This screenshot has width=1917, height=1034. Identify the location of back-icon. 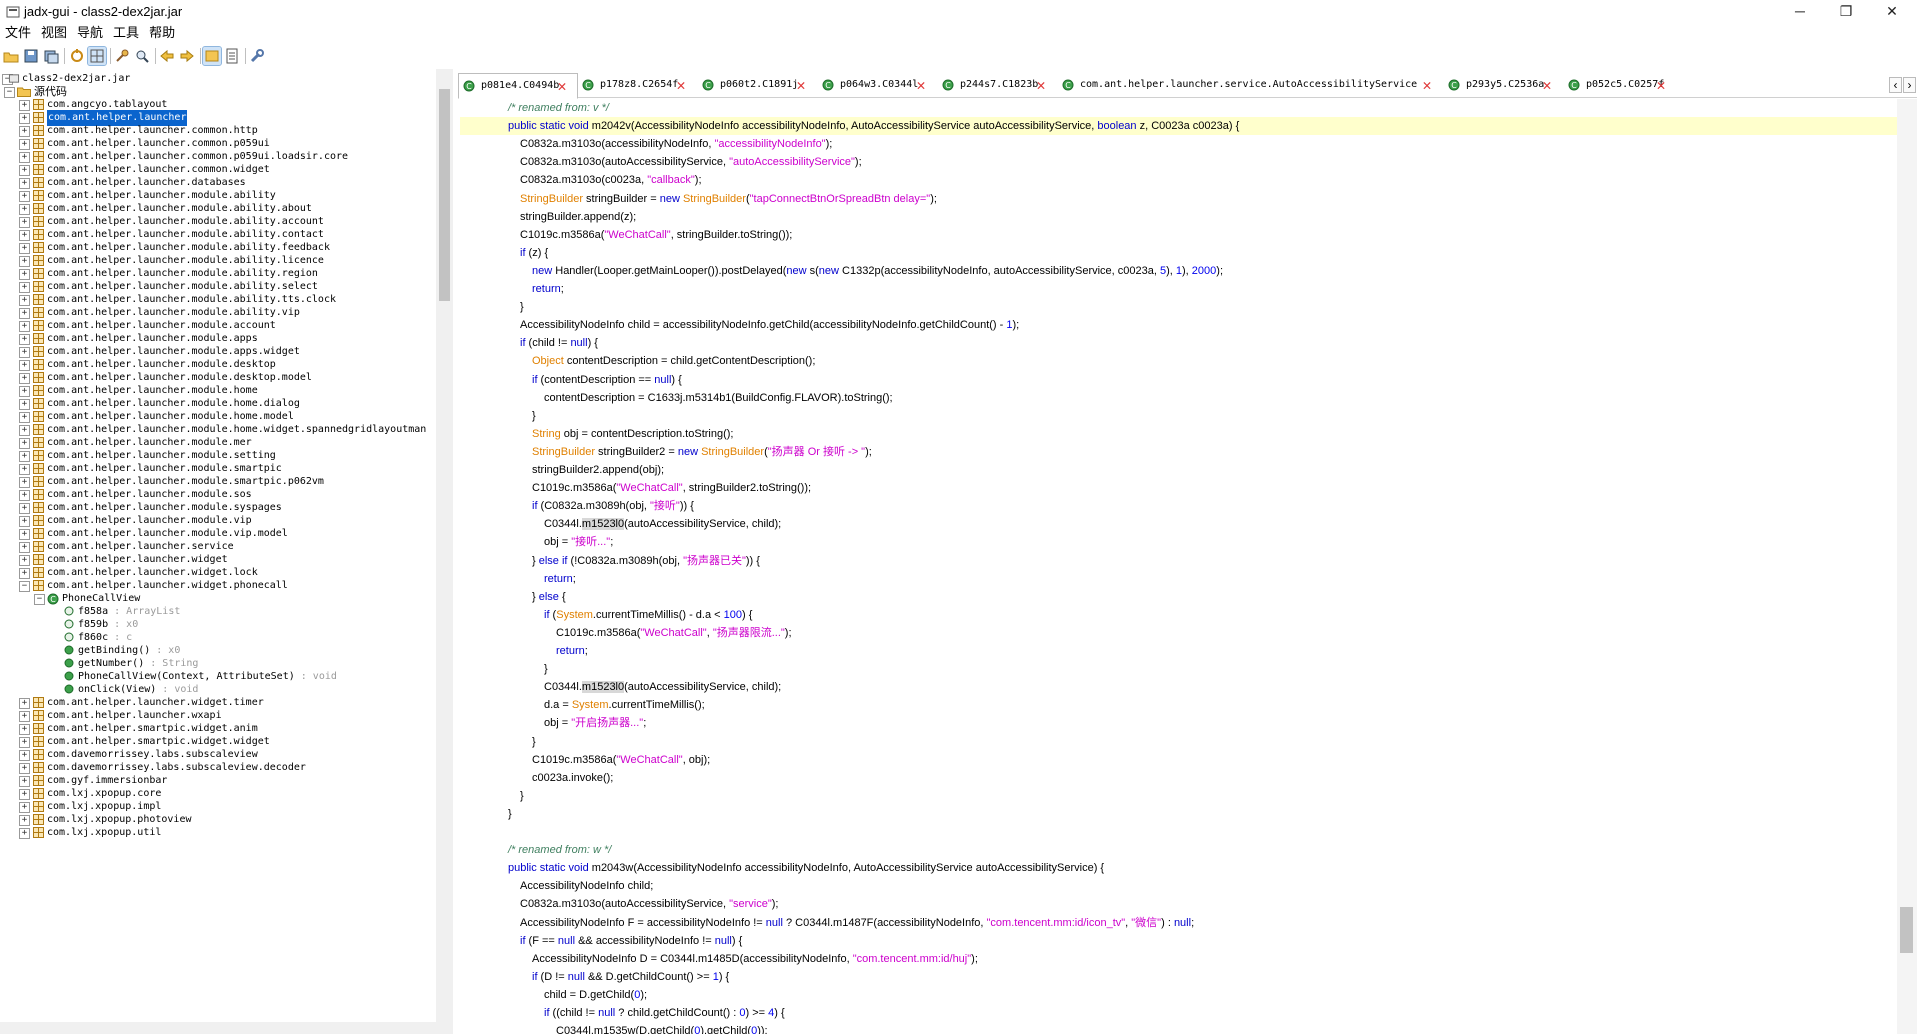
(167, 56).